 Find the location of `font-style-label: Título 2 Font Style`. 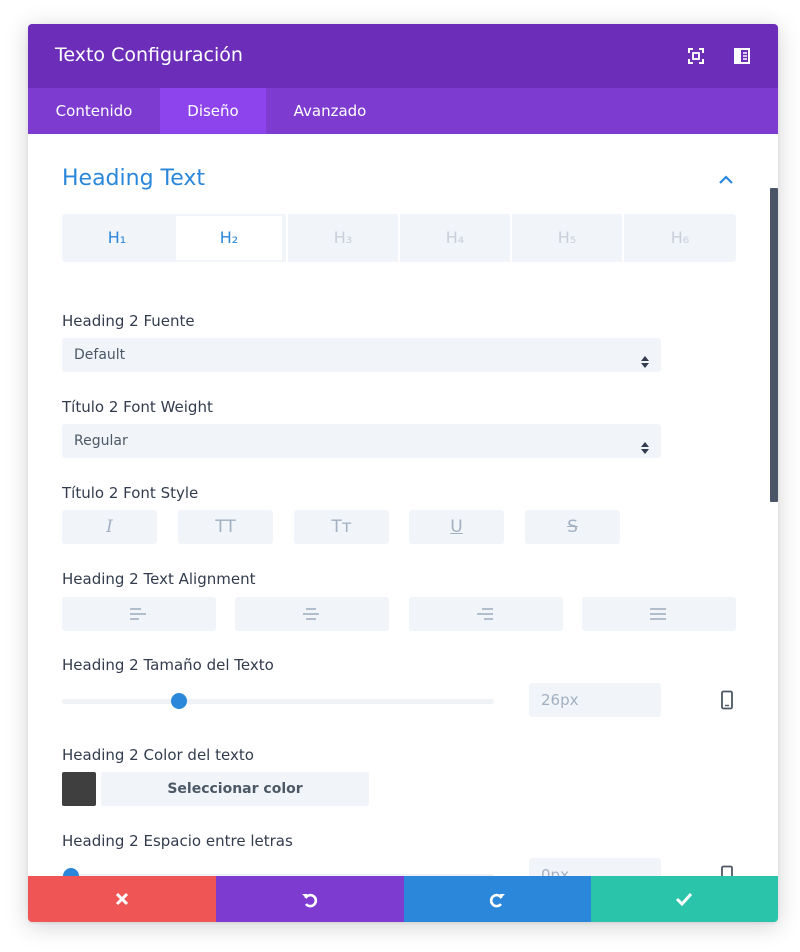

font-style-label: Título 2 Font Style is located at coordinates (130, 493).